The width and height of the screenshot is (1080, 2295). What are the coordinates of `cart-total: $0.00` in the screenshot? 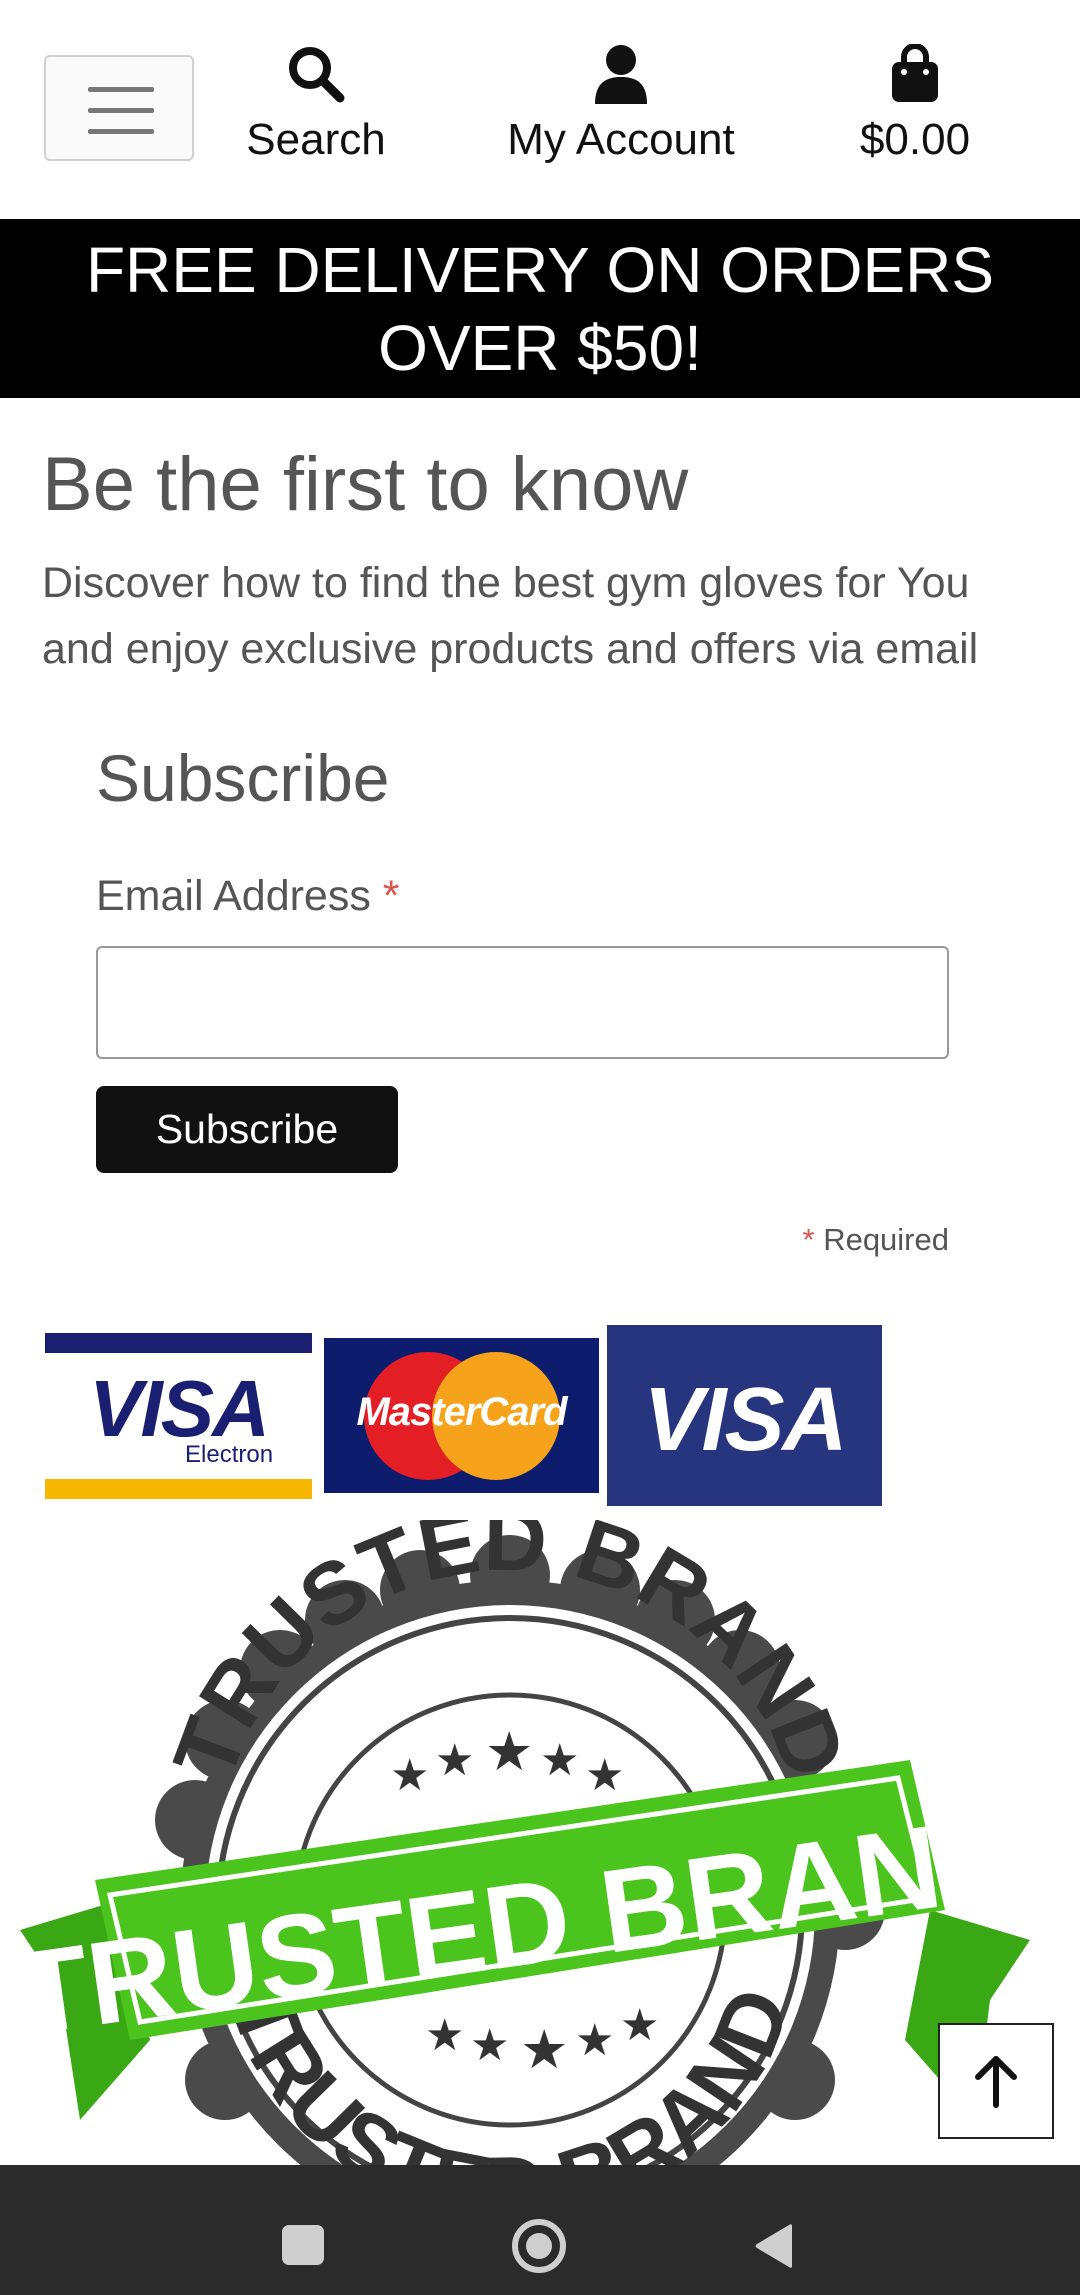 It's located at (915, 139).